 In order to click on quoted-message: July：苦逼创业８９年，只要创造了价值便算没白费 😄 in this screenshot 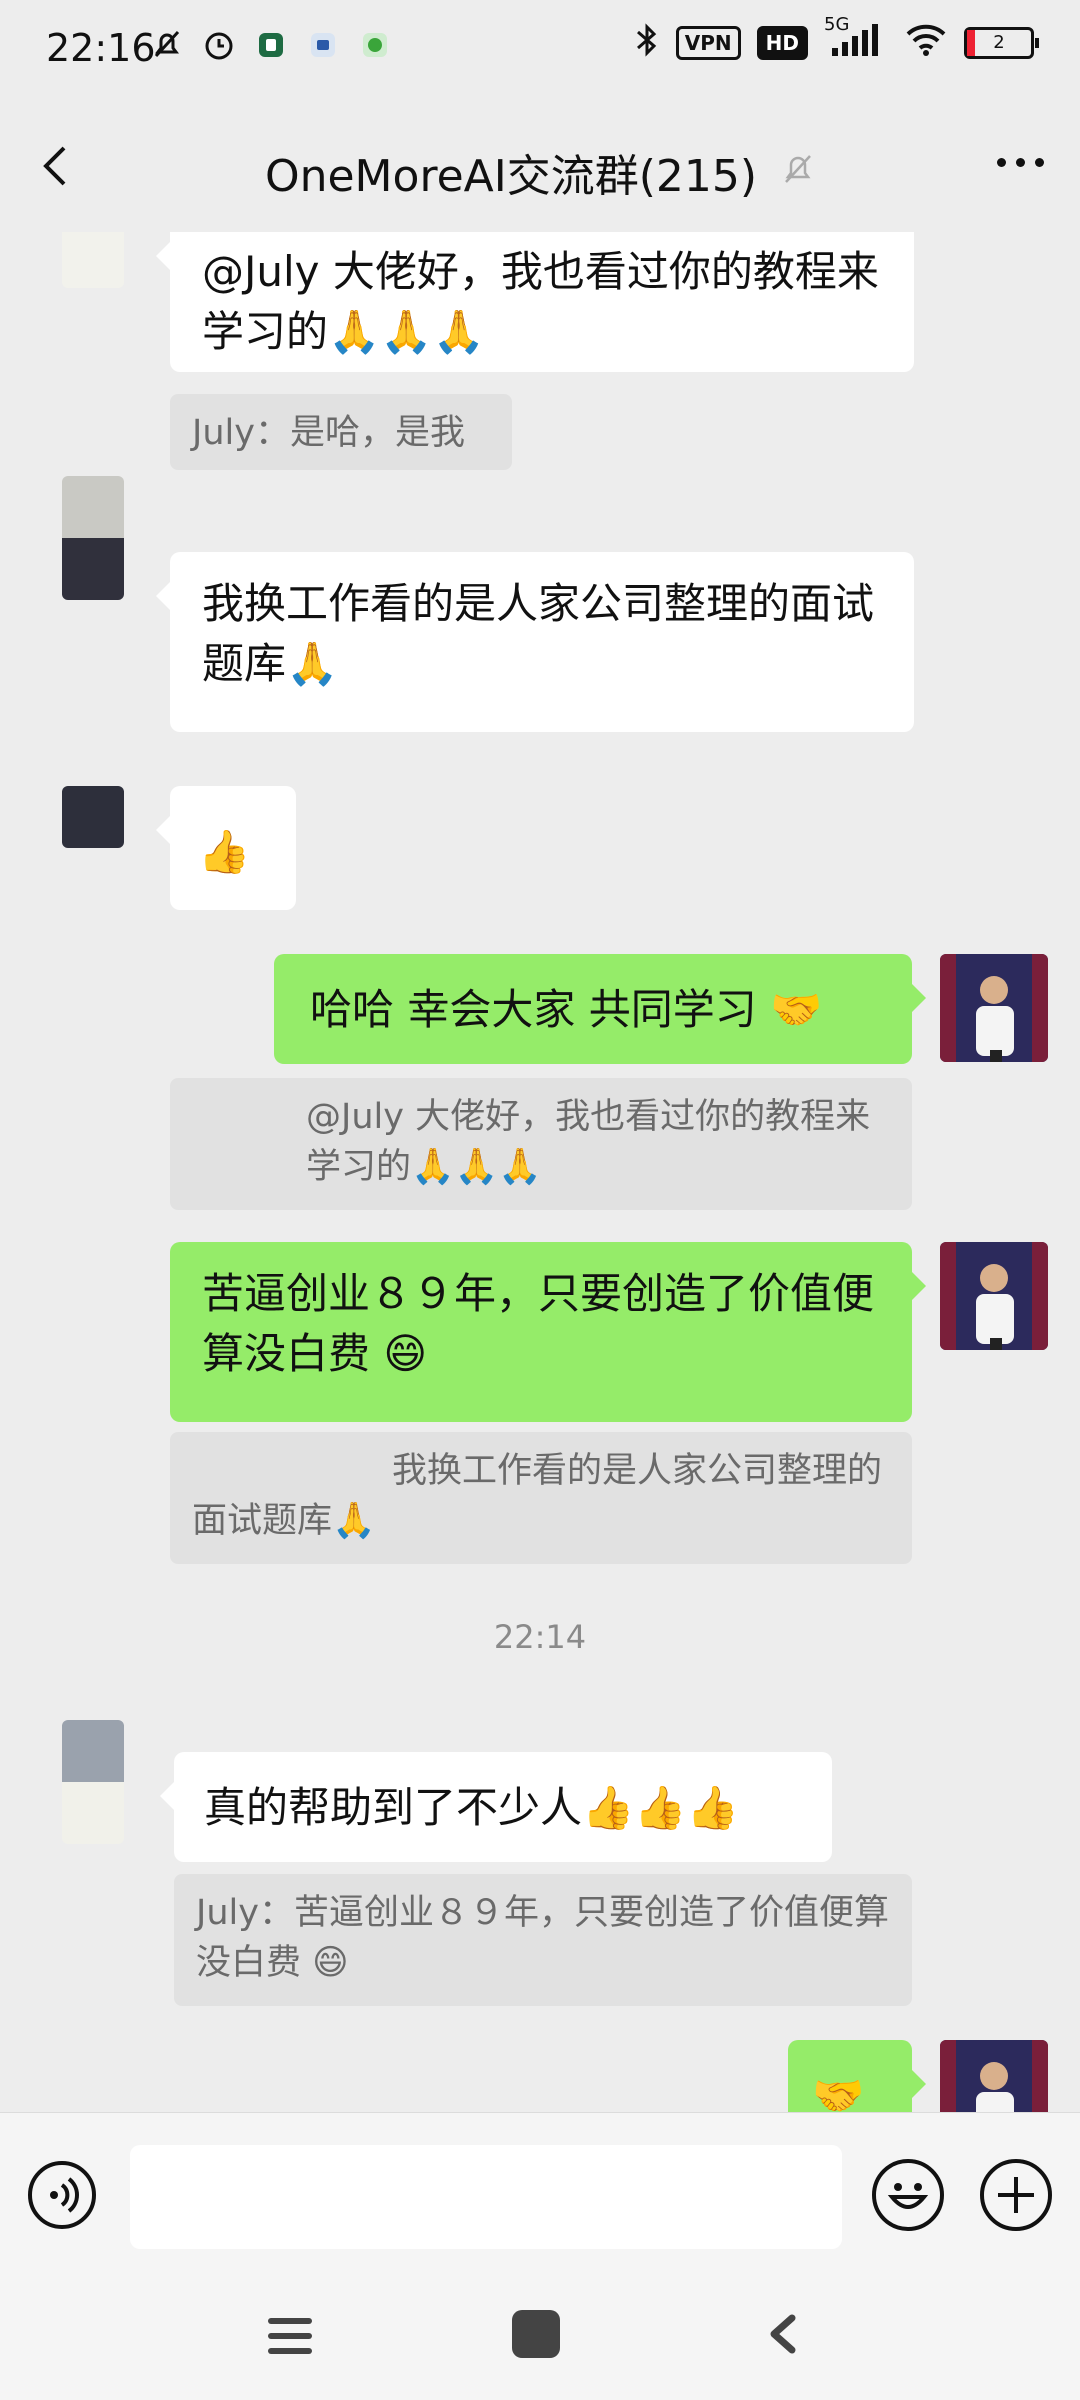, I will do `click(543, 1940)`.